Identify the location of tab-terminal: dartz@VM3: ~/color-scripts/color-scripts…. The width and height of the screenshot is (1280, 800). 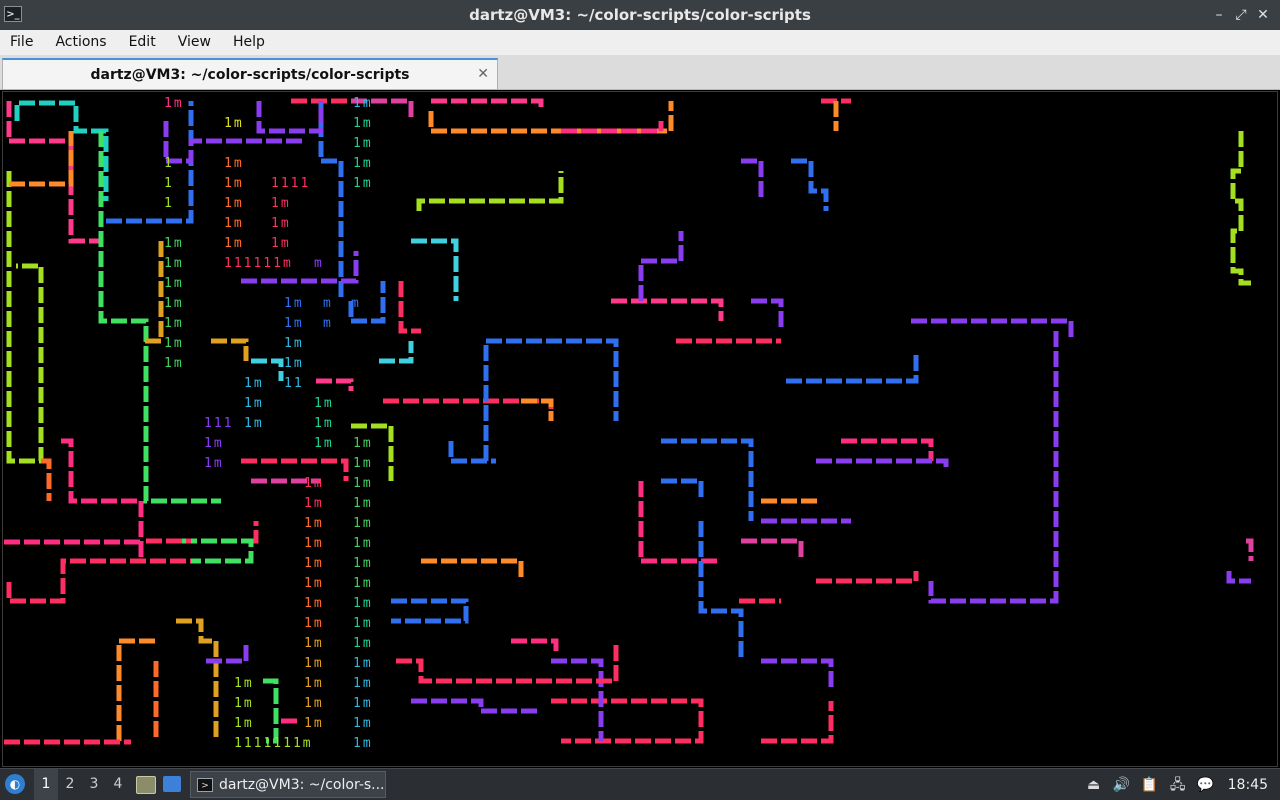
(250, 73).